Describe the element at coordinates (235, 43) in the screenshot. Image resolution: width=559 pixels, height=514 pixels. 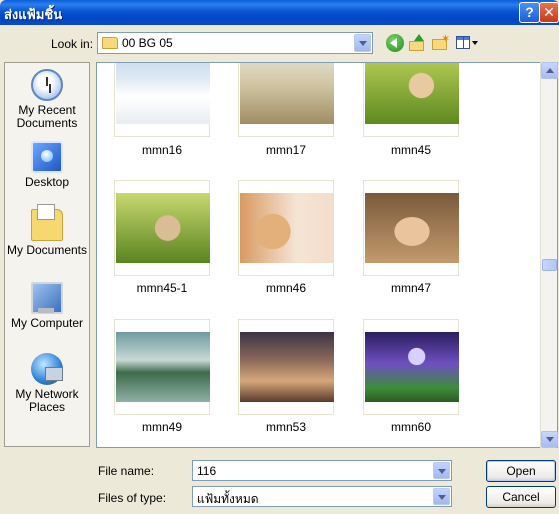
I see `look-in-dropdown: 00 BG 05` at that location.